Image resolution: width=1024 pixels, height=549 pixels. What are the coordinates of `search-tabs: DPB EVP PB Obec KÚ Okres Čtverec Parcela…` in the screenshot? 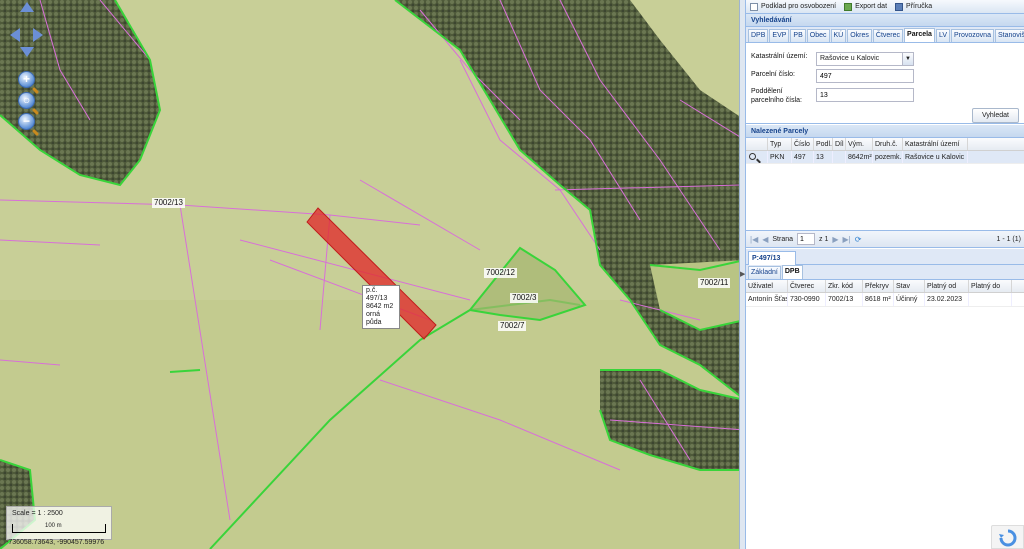 It's located at (885, 35).